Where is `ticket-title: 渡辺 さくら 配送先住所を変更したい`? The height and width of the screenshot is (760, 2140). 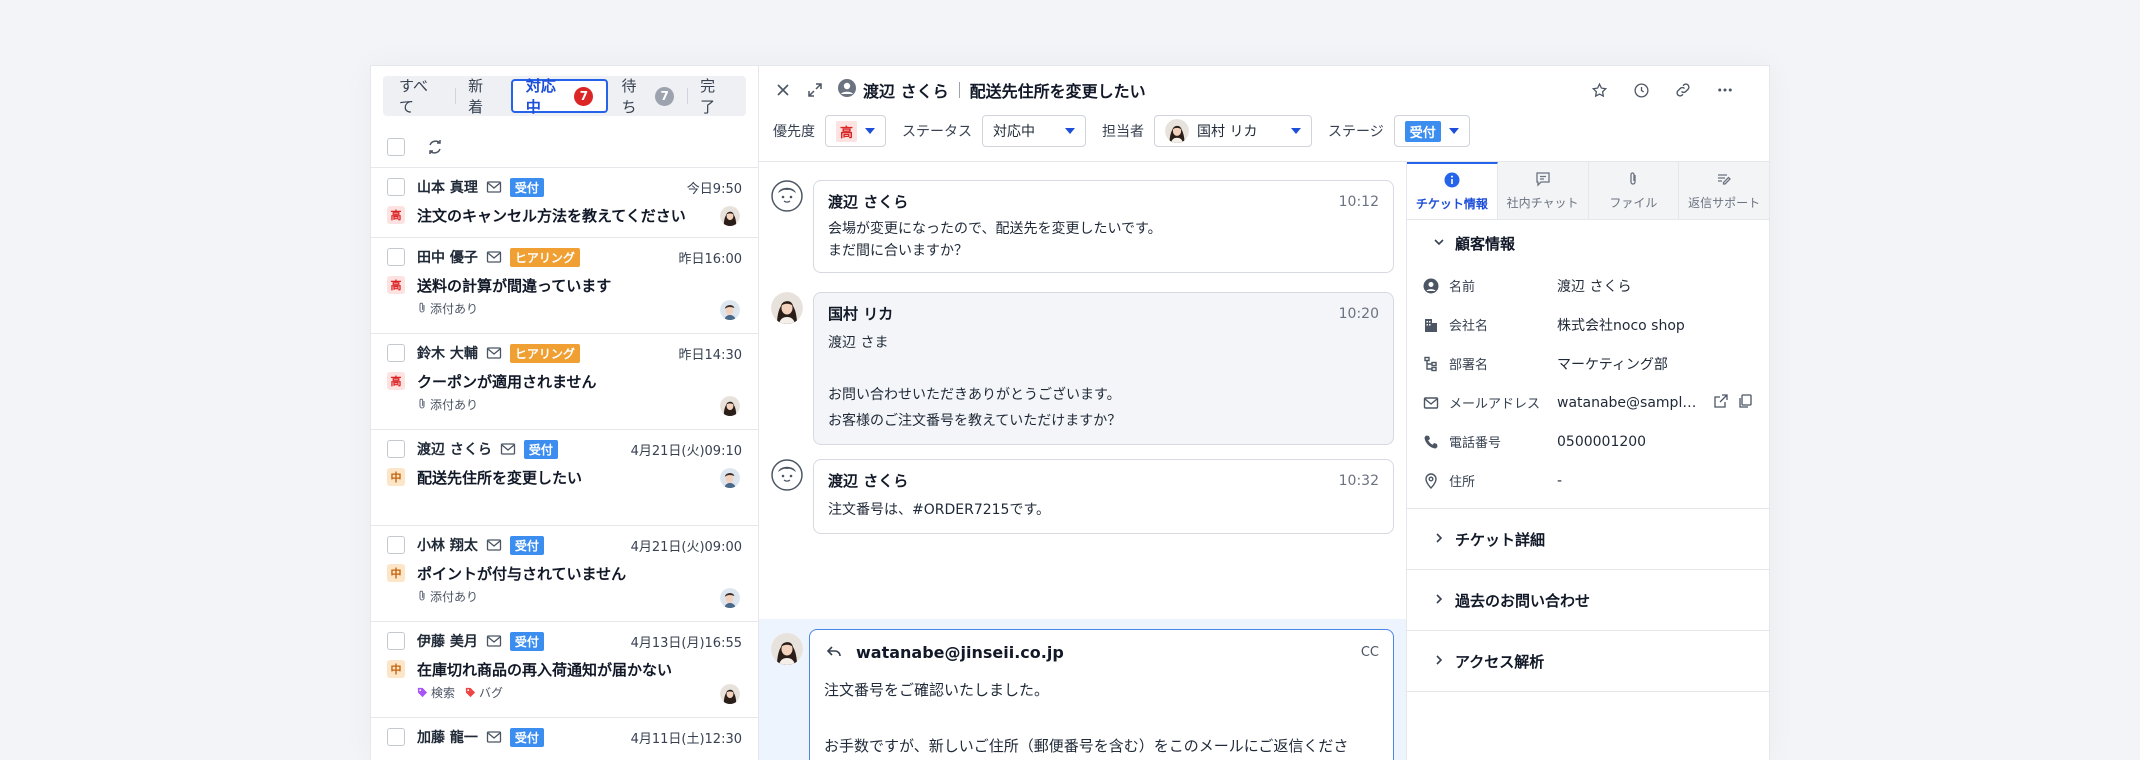
ticket-title: 渡辺 さくら 配送先住所を変更したい is located at coordinates (991, 90).